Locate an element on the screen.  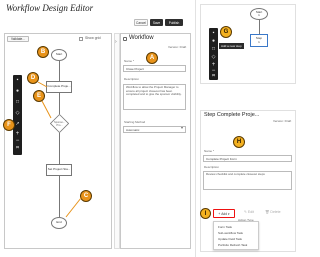
description-label: Description is located at coordinates (132, 79).